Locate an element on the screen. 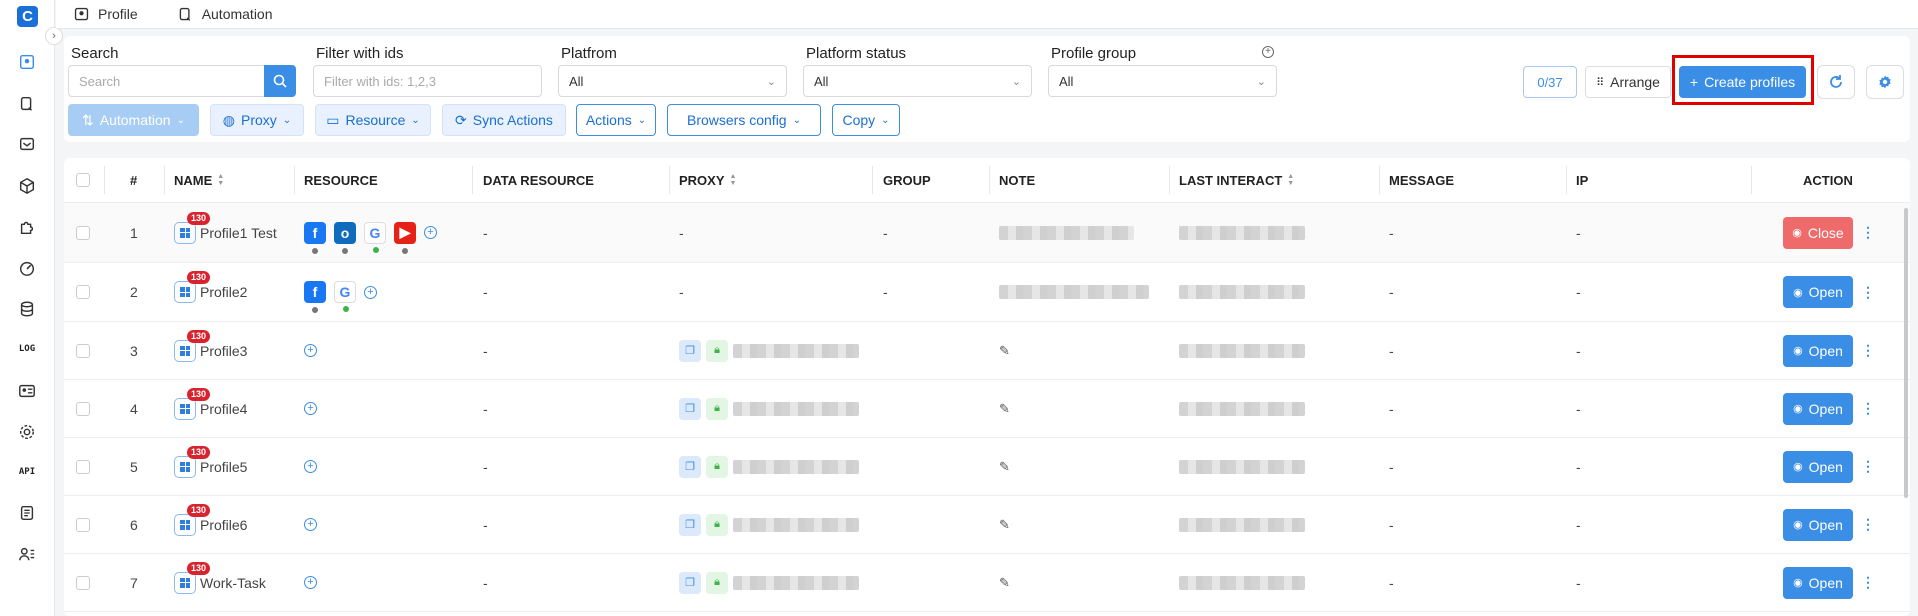 This screenshot has height=616, width=1918. api-nav: API is located at coordinates (27, 472).